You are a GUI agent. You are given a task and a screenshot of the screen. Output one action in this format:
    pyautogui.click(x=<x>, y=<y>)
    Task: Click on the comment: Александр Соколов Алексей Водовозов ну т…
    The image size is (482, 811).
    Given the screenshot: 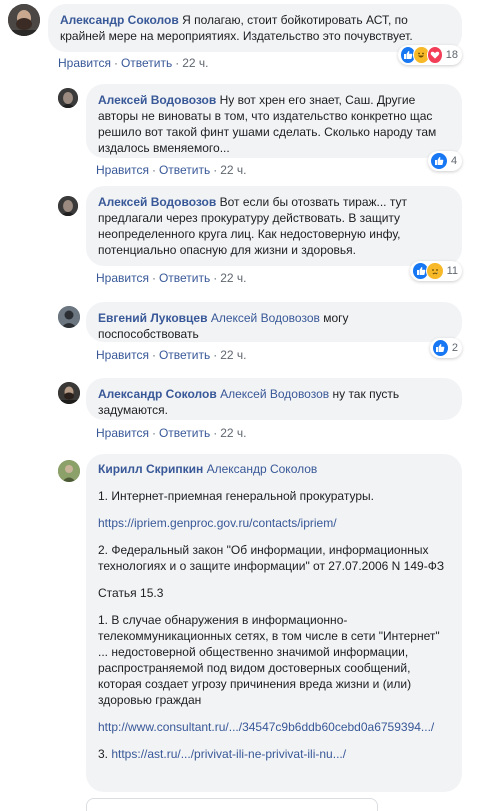 What is the action you would take?
    pyautogui.click(x=241, y=410)
    